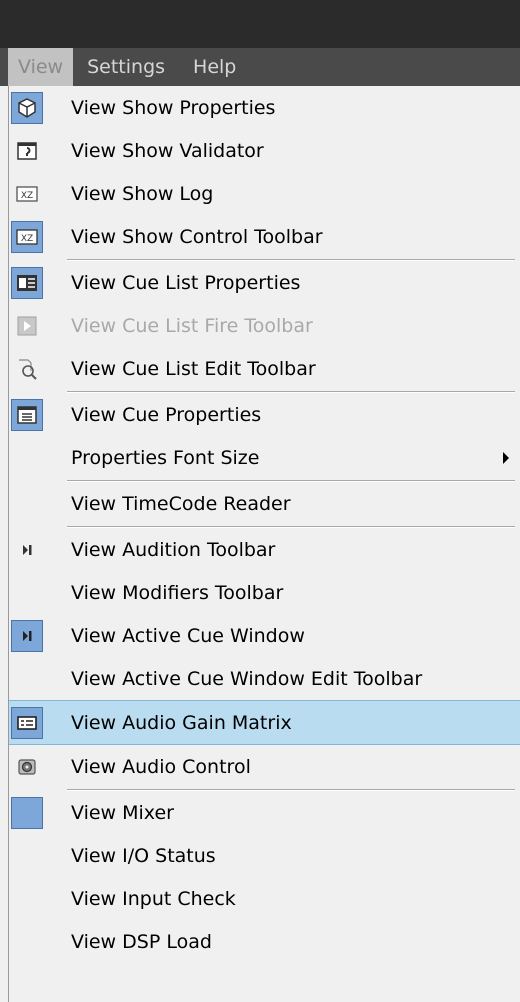  What do you see at coordinates (41, 67) in the screenshot?
I see `menu-view: View` at bounding box center [41, 67].